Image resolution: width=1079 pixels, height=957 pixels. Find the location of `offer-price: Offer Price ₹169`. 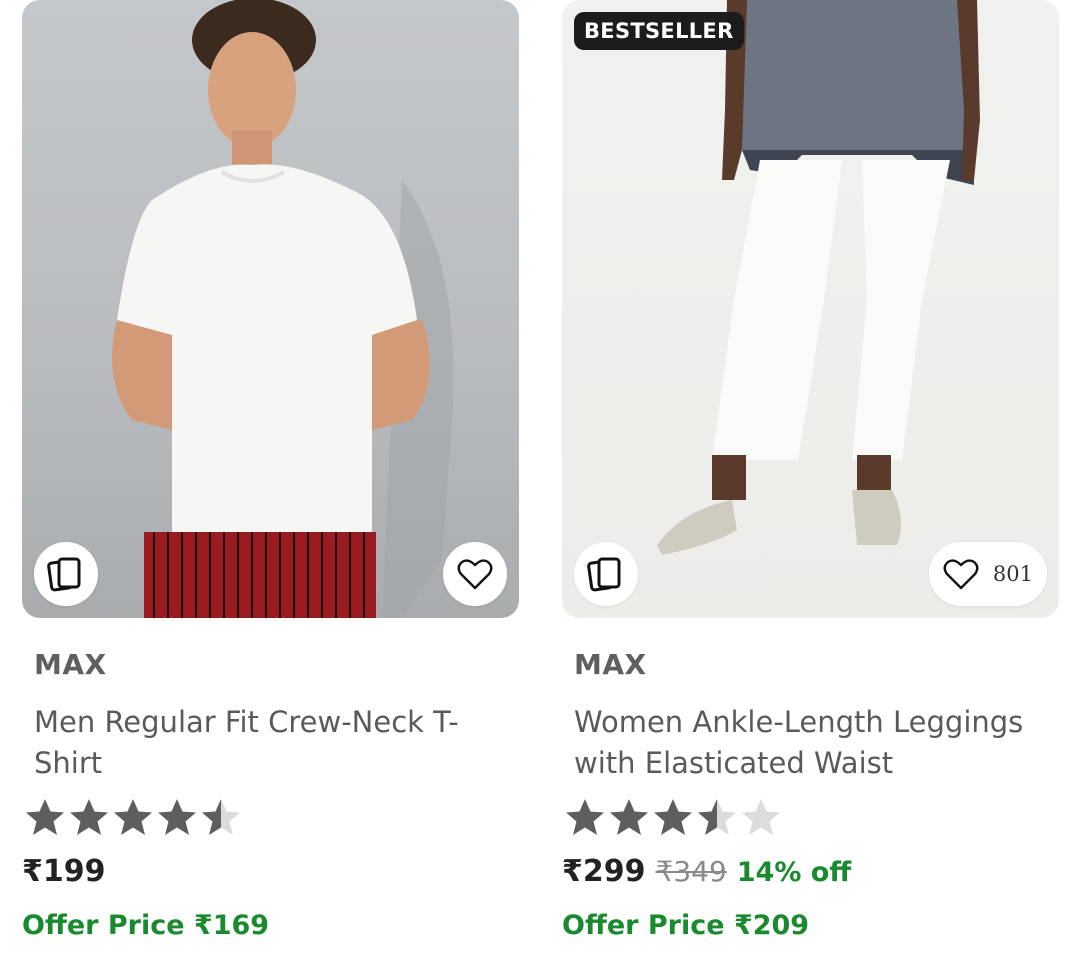

offer-price: Offer Price ₹169 is located at coordinates (145, 925).